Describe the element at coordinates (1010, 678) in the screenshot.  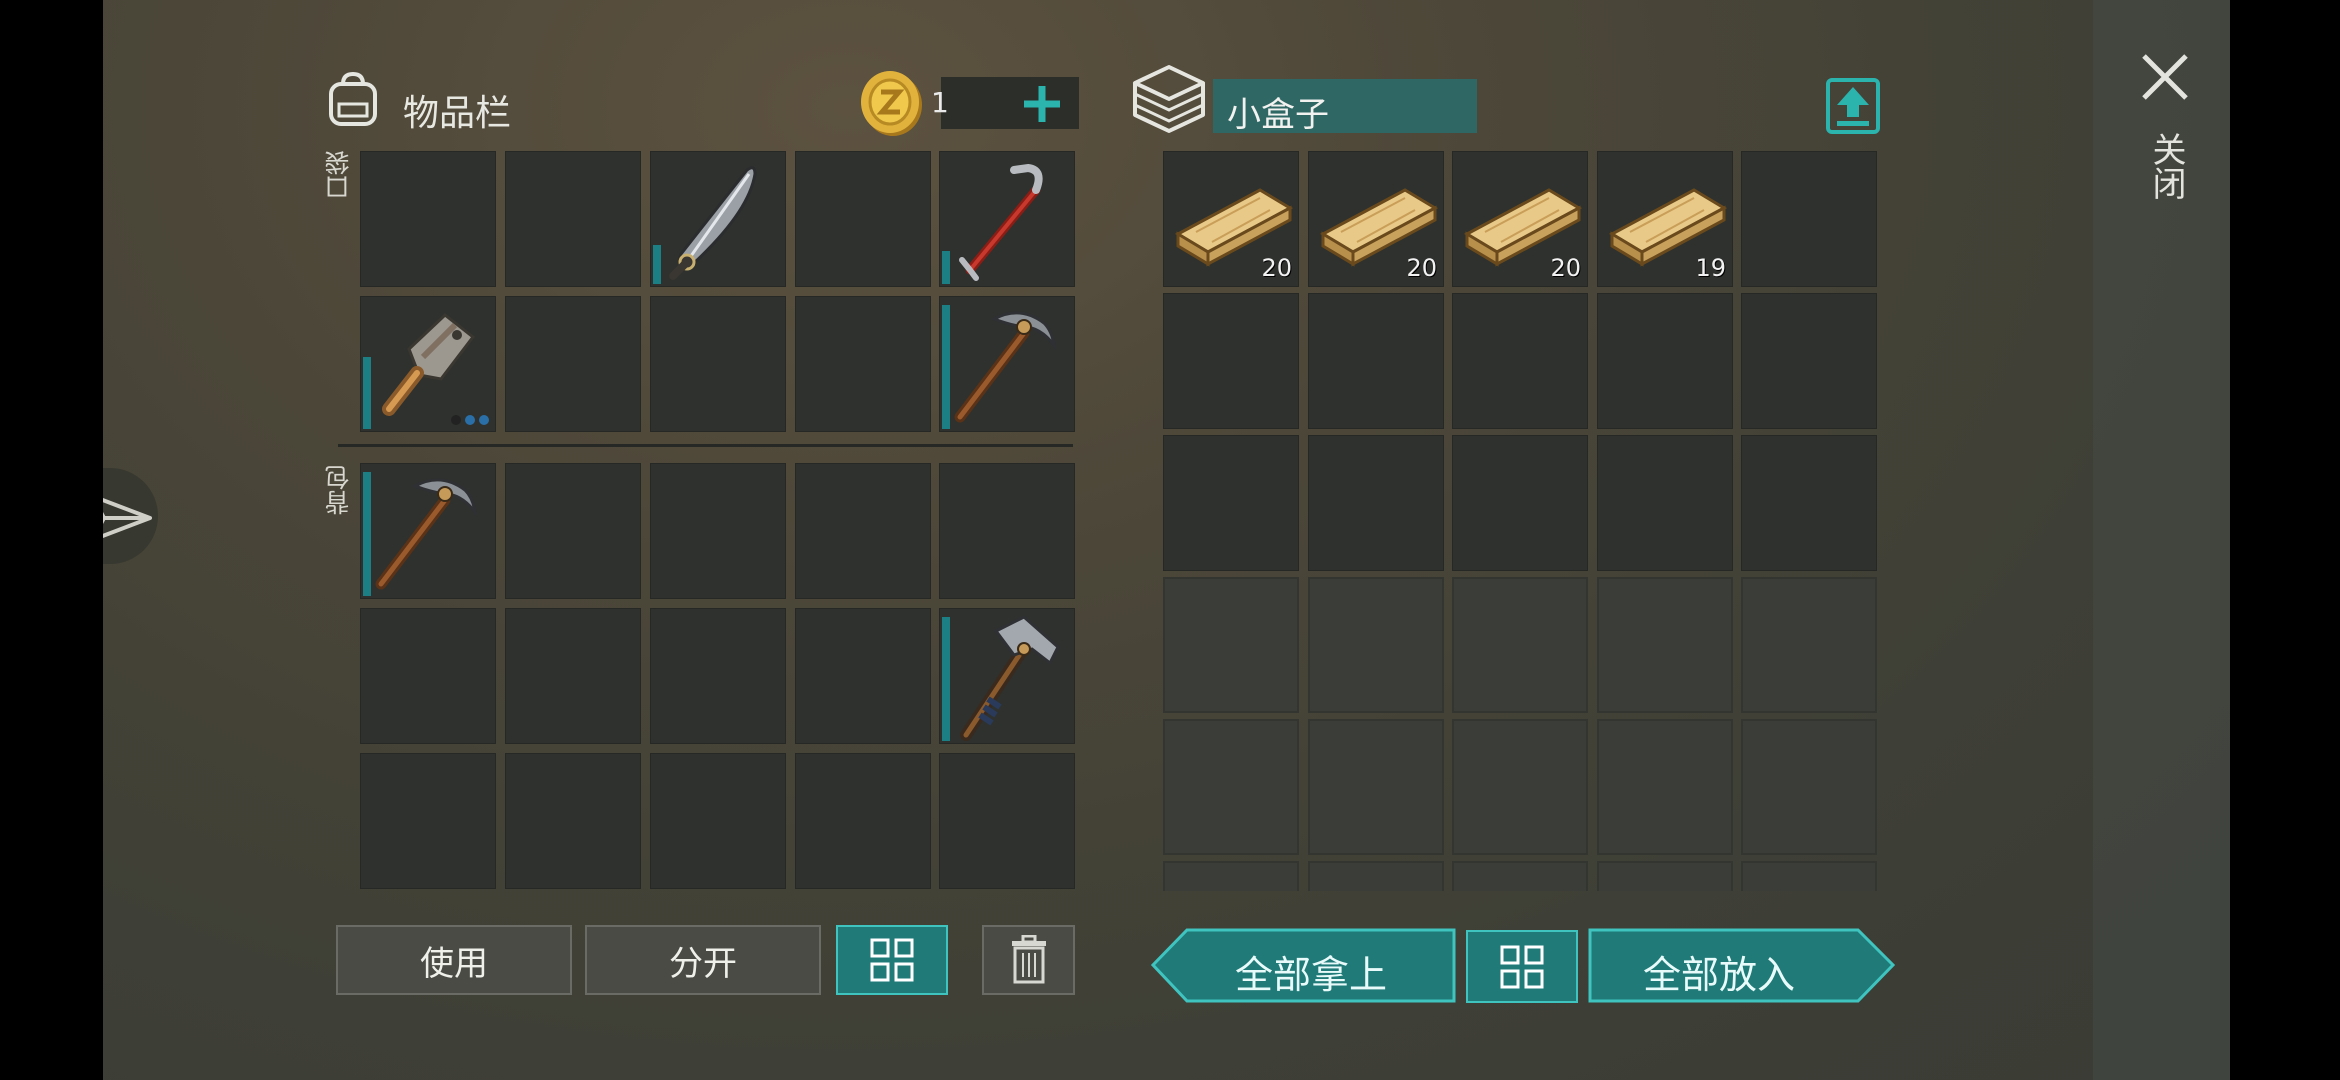
I see `hammer-icon` at that location.